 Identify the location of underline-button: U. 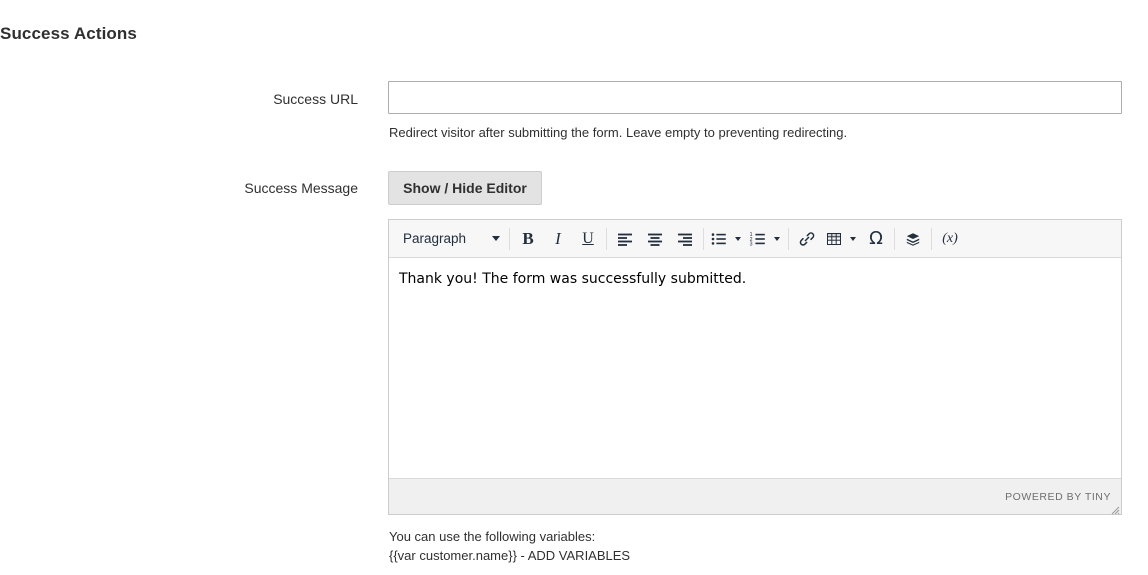
(588, 239).